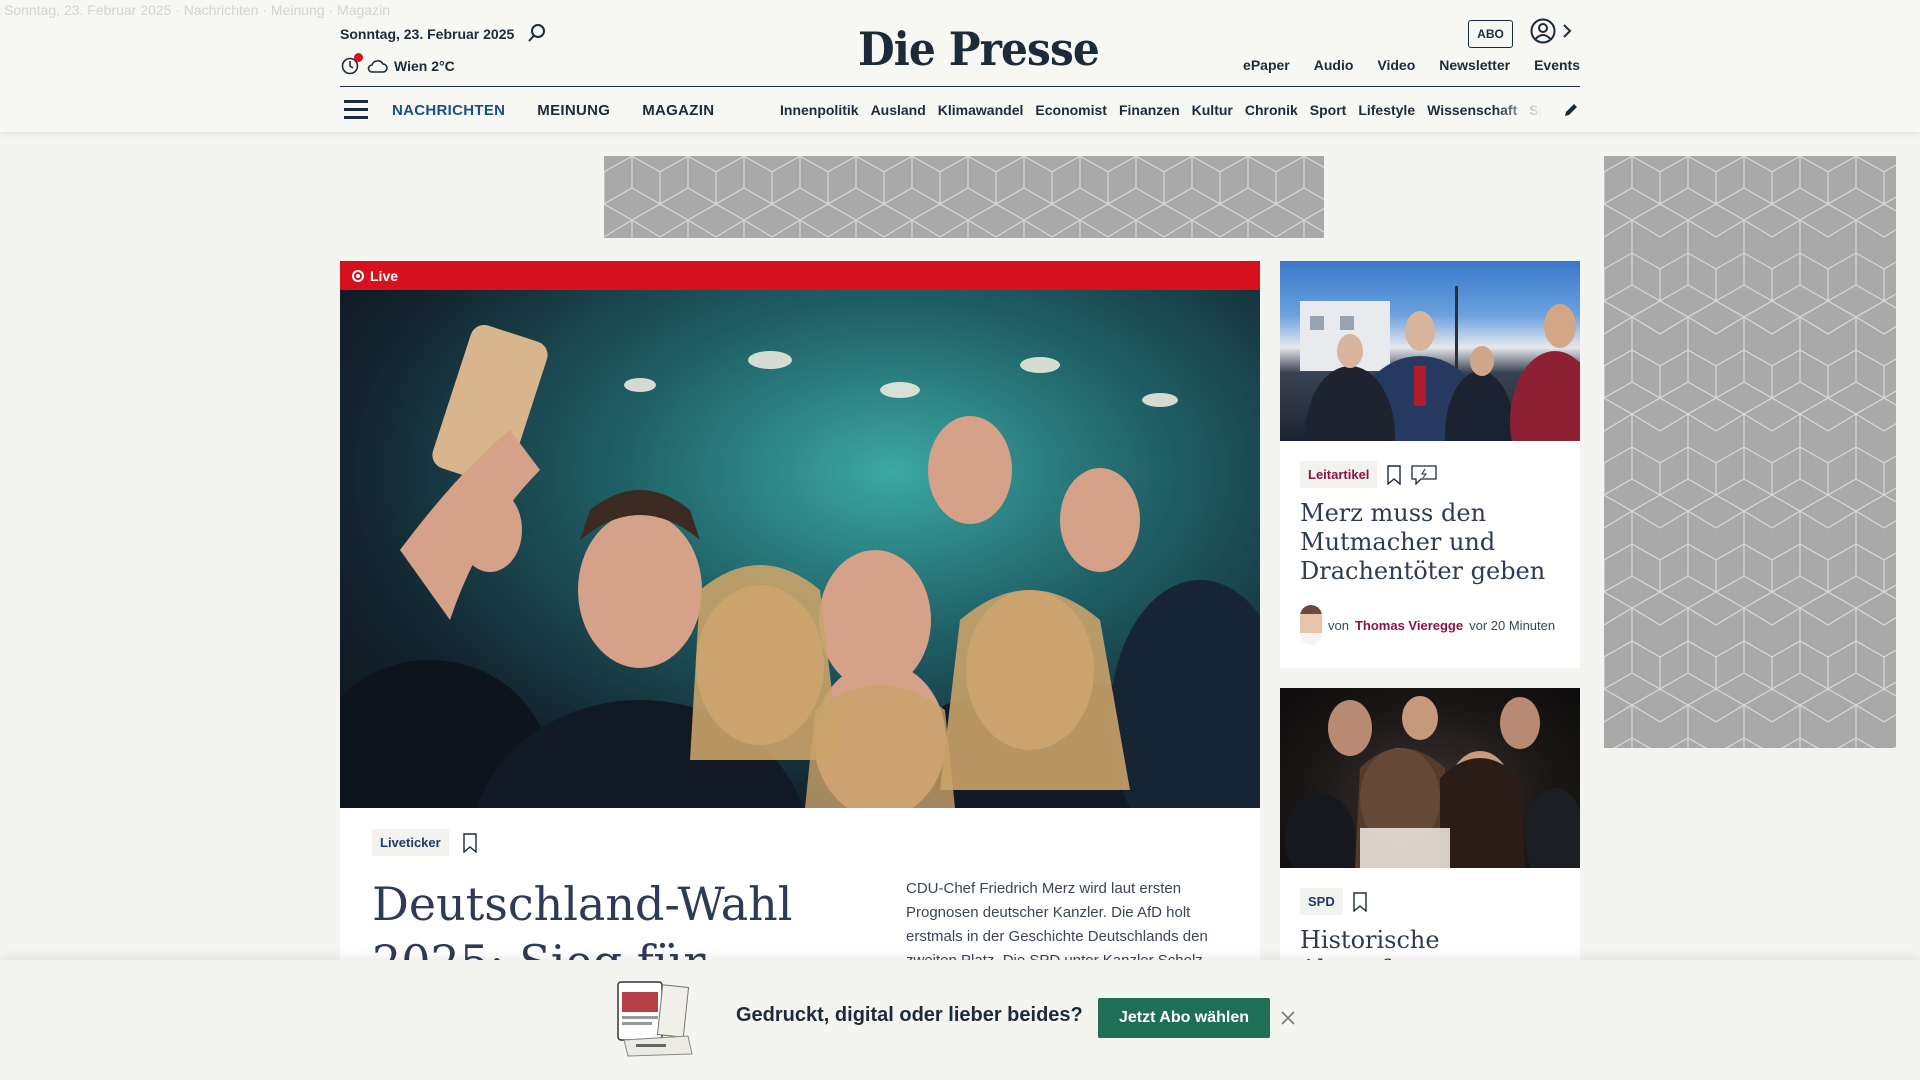  Describe the element at coordinates (1472, 110) in the screenshot. I see `nav-wissenschaft: Wissenschaft` at that location.